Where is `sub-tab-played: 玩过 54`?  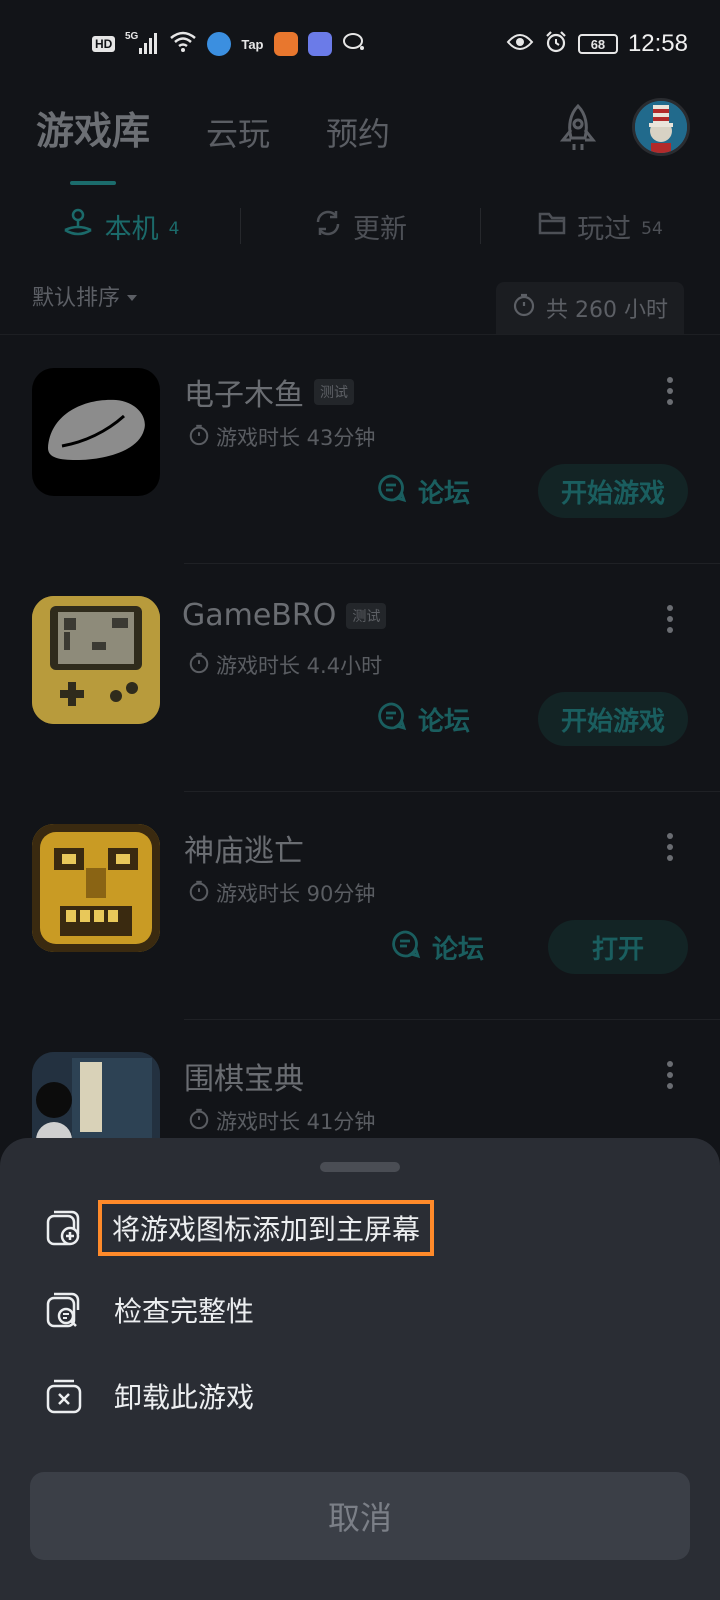
sub-tab-played: 玩过 54 is located at coordinates (600, 226).